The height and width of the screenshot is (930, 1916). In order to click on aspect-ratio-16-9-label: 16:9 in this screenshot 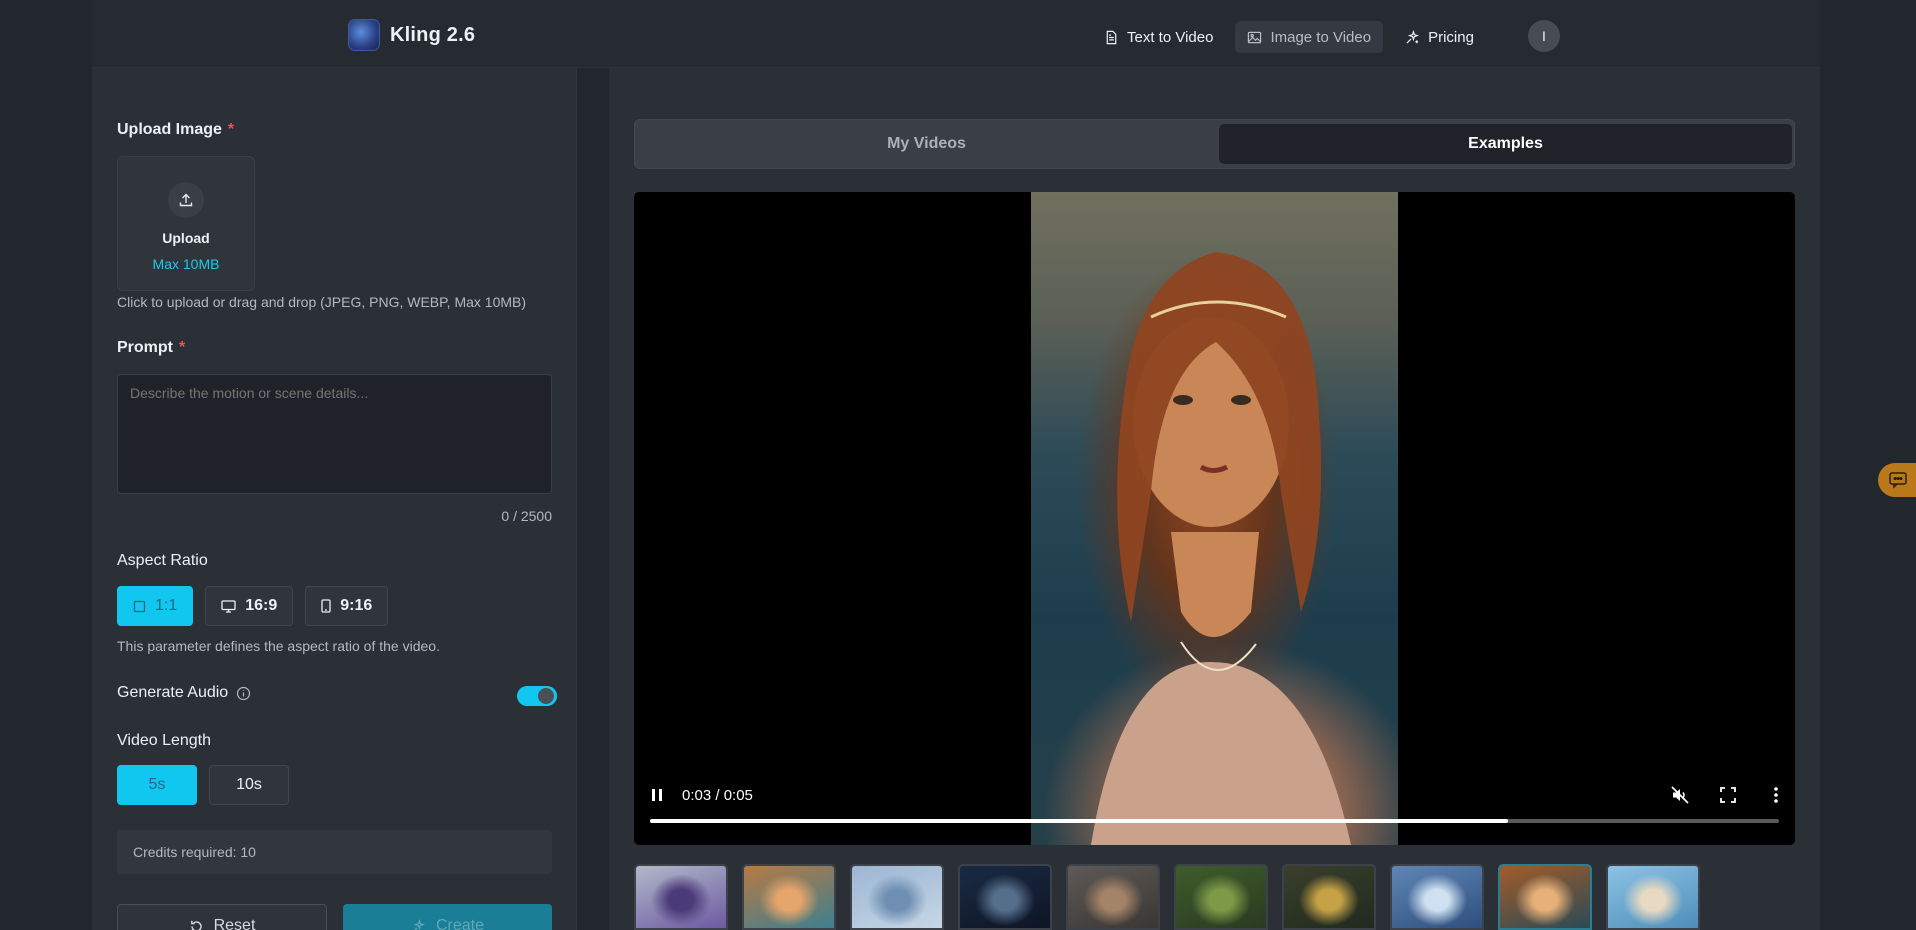, I will do `click(261, 605)`.